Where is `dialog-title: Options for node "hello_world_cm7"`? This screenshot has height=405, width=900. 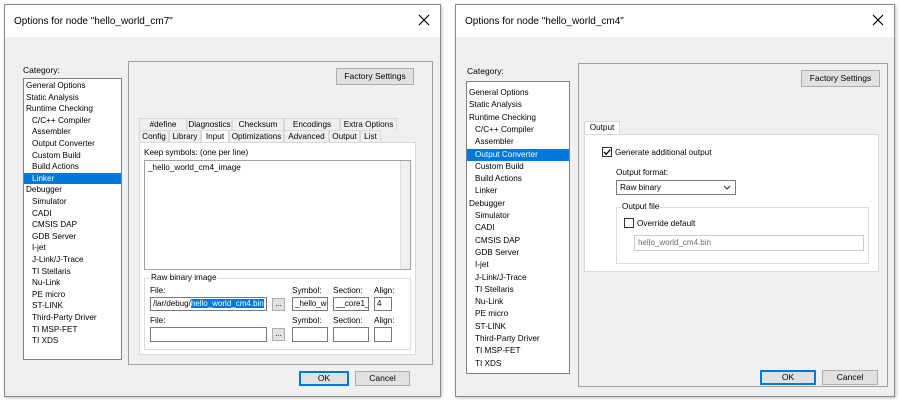 dialog-title: Options for node "hello_world_cm7" is located at coordinates (93, 21).